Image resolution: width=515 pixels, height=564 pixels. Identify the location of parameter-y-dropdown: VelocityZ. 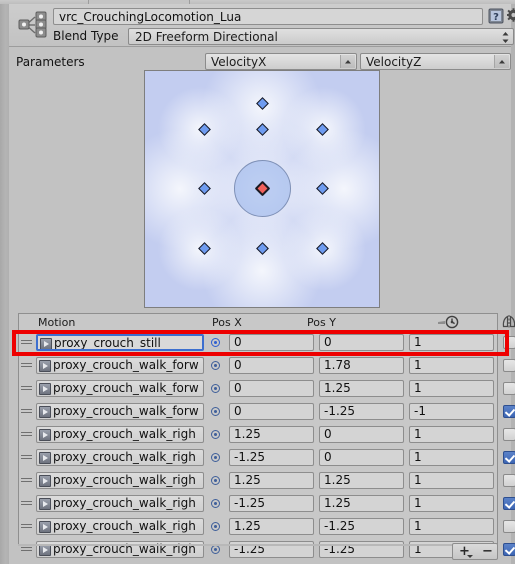
(435, 61).